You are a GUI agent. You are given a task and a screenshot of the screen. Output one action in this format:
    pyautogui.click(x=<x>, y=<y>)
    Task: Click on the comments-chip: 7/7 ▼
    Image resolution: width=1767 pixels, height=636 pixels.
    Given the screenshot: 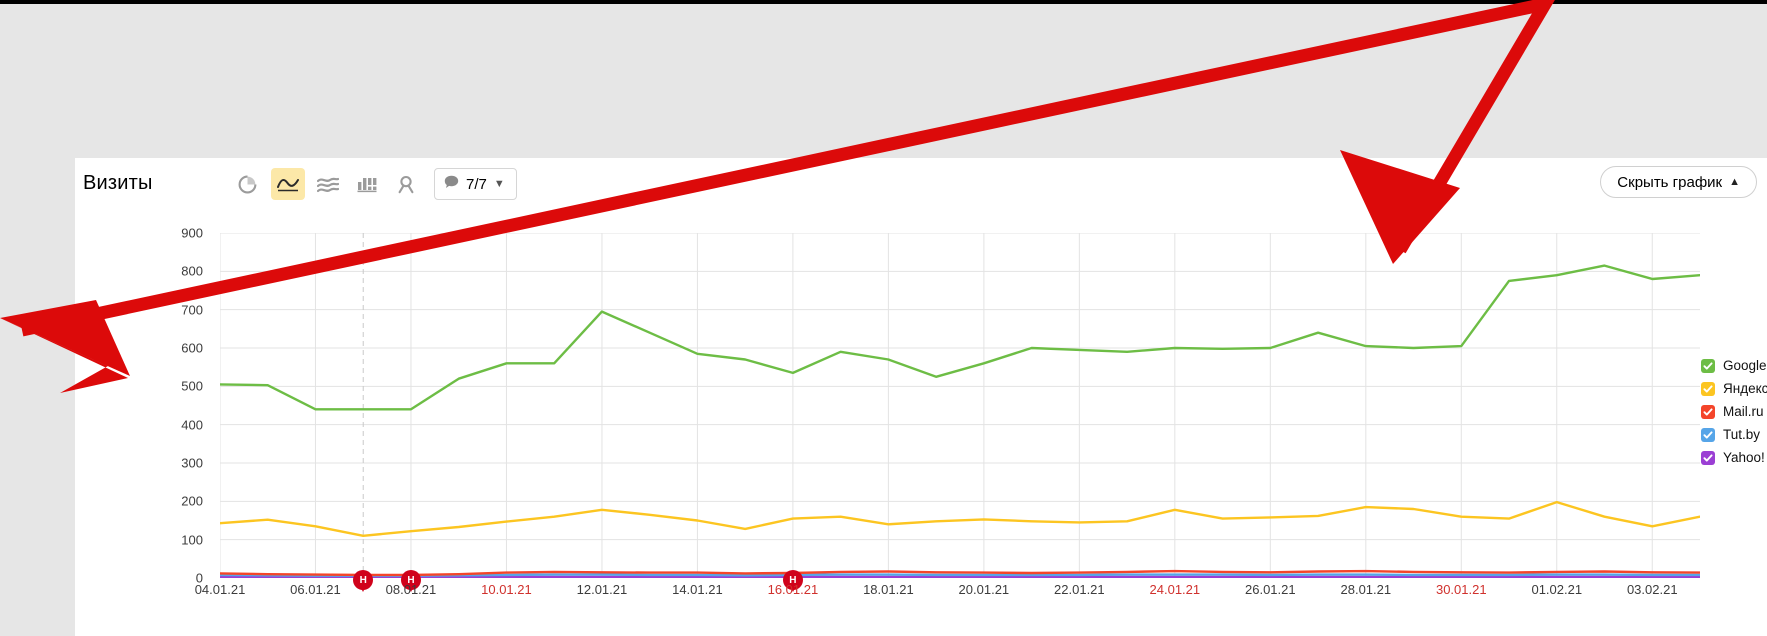 What is the action you would take?
    pyautogui.click(x=475, y=184)
    